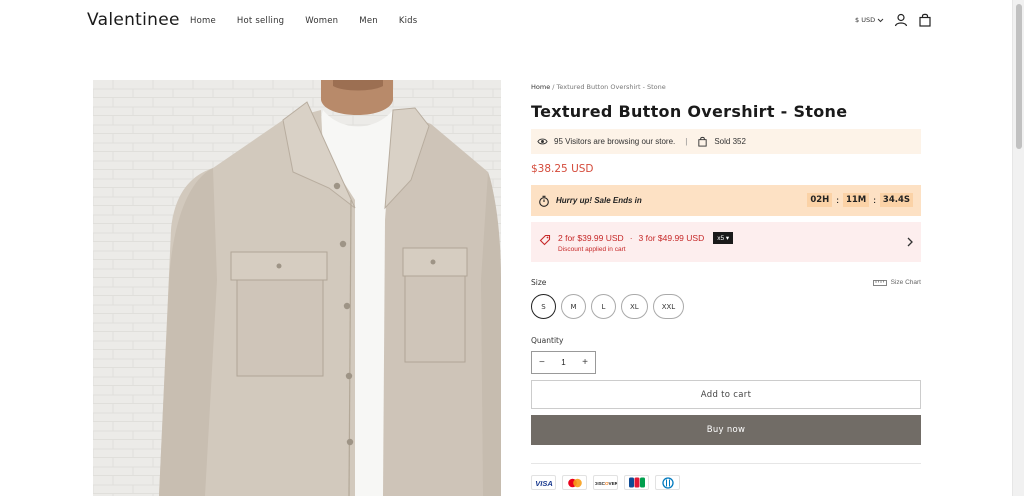  I want to click on discount-badge-text: x5, so click(721, 238).